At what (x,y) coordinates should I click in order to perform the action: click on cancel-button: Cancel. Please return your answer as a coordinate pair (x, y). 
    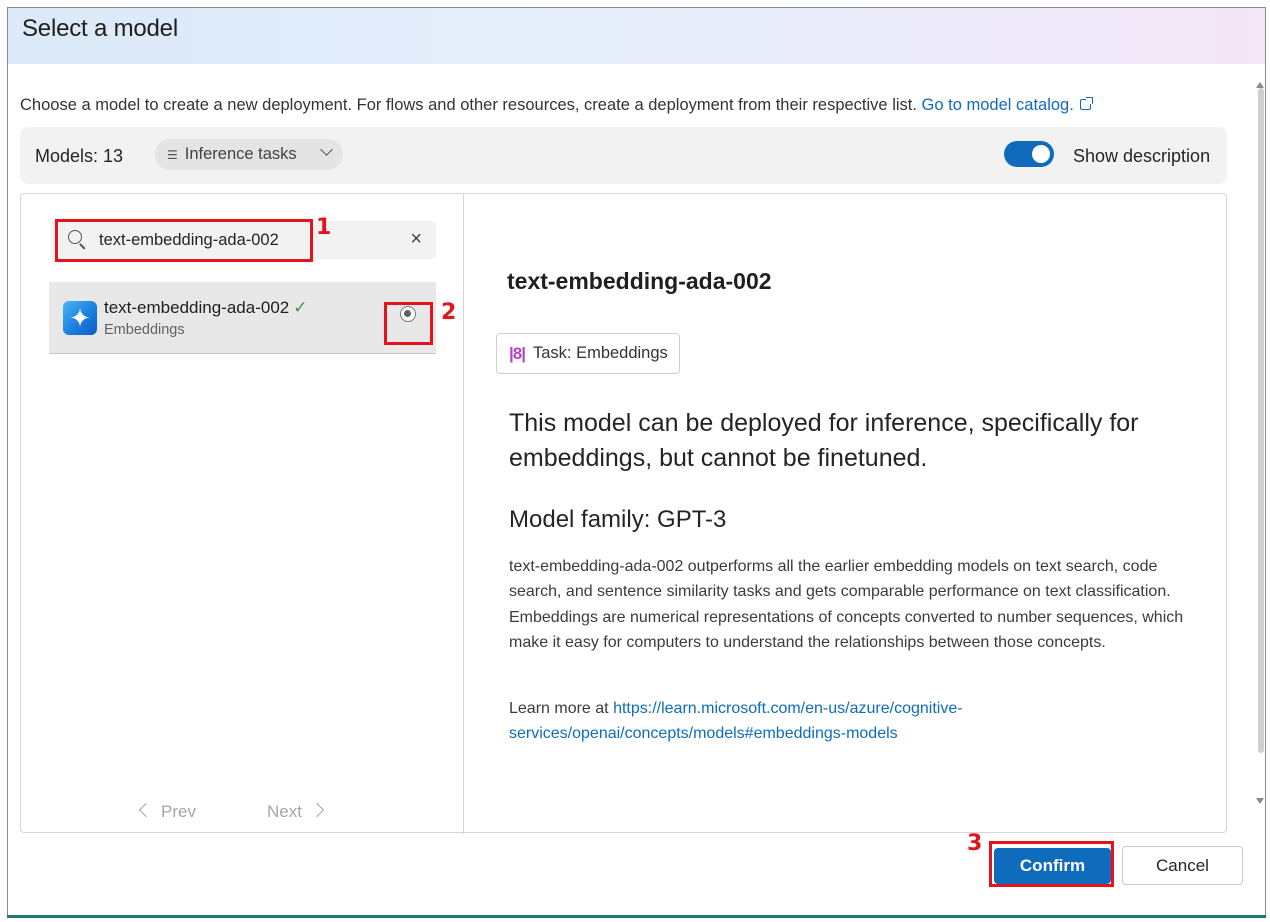
    Looking at the image, I should click on (1182, 865).